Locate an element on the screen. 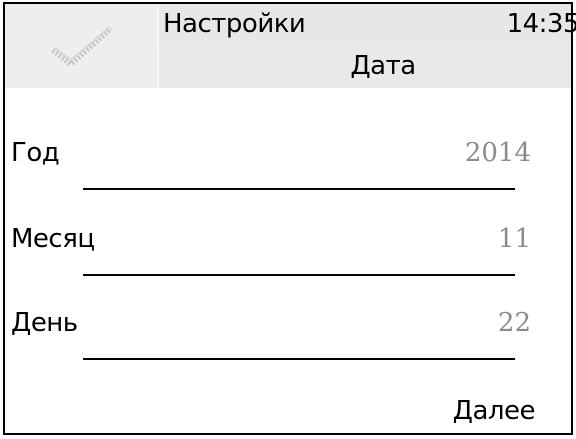 This screenshot has height=439, width=576. month-value: 11 is located at coordinates (514, 239).